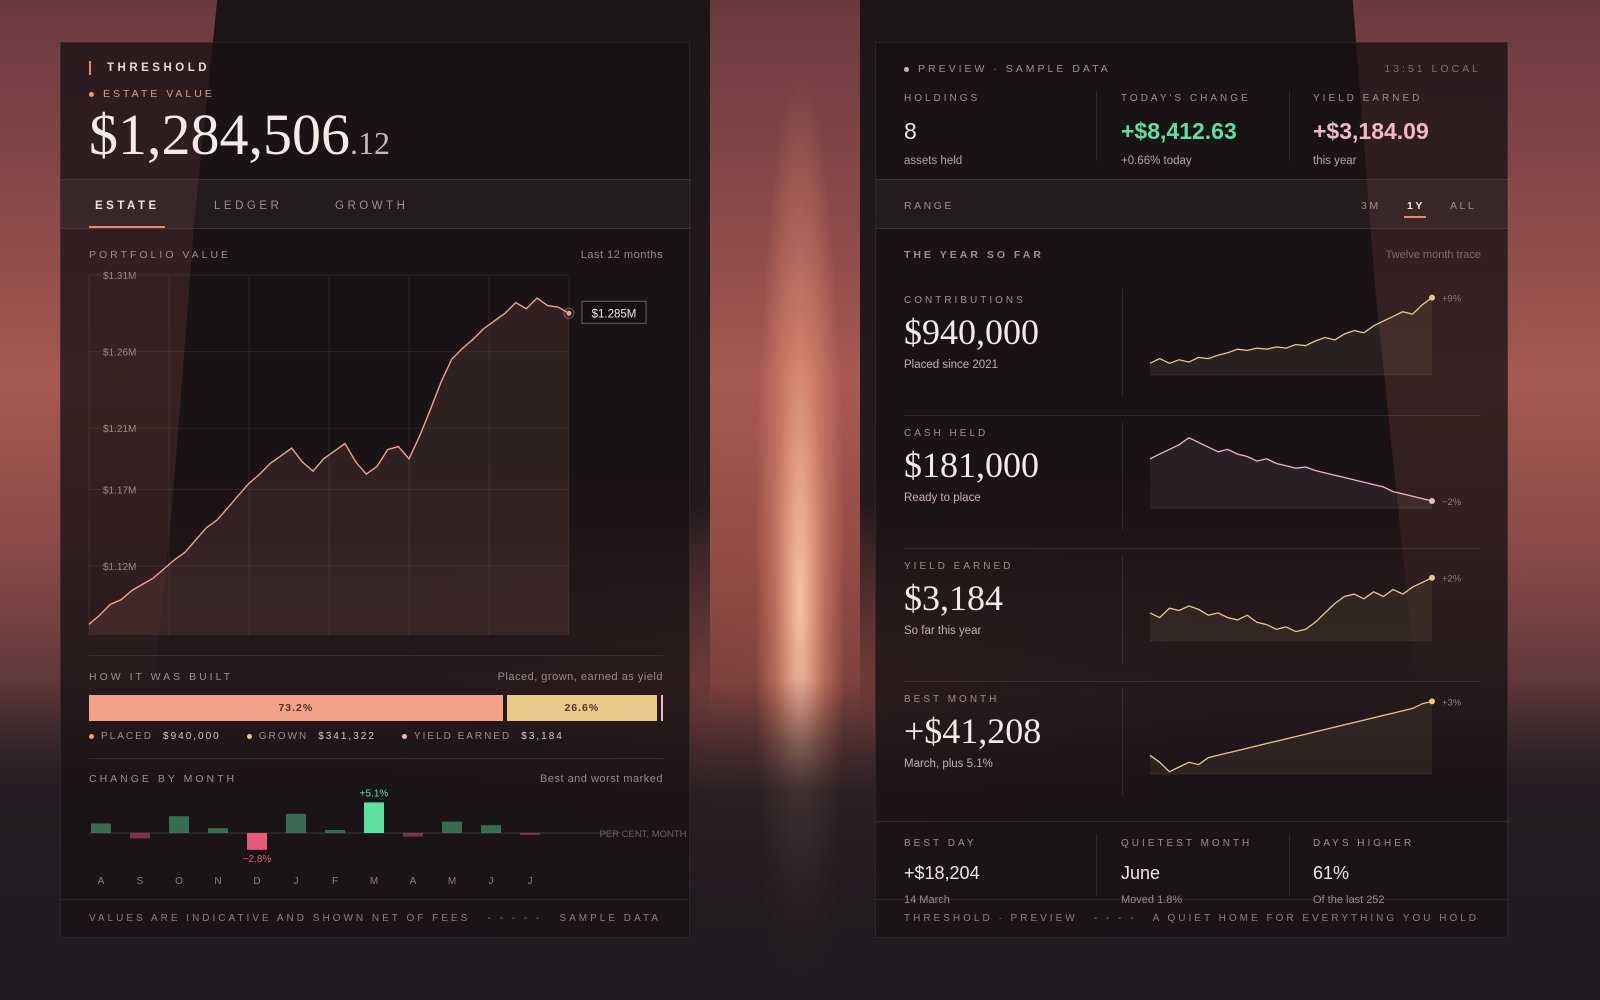 Image resolution: width=1600 pixels, height=1000 pixels. Describe the element at coordinates (610, 918) in the screenshot. I see `footer-sample-data: SAMPLE DATA` at that location.